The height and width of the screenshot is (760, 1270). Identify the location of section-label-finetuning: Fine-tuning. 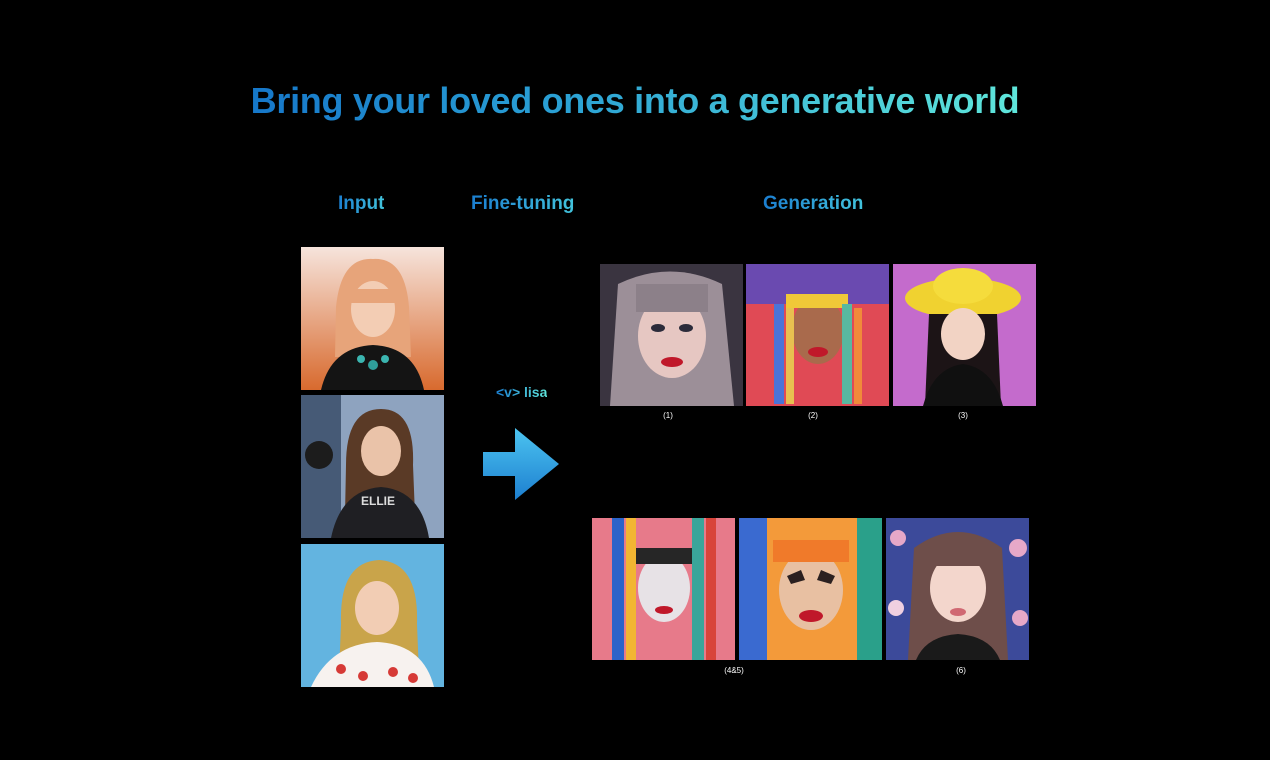
(523, 203).